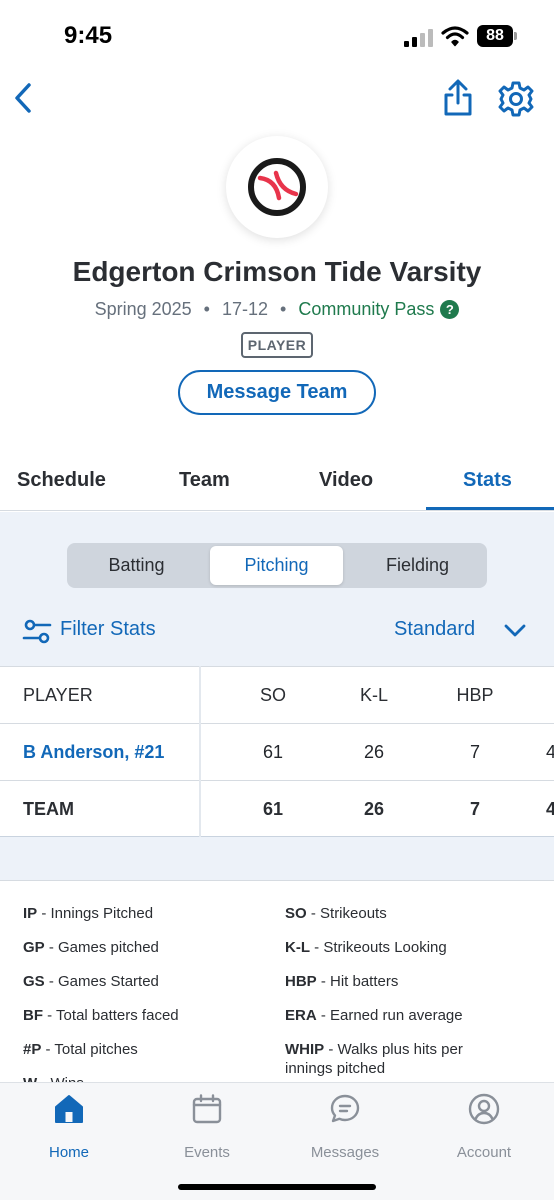 This screenshot has height=1200, width=554. What do you see at coordinates (475, 695) in the screenshot?
I see `column-header-hbp: HBP` at bounding box center [475, 695].